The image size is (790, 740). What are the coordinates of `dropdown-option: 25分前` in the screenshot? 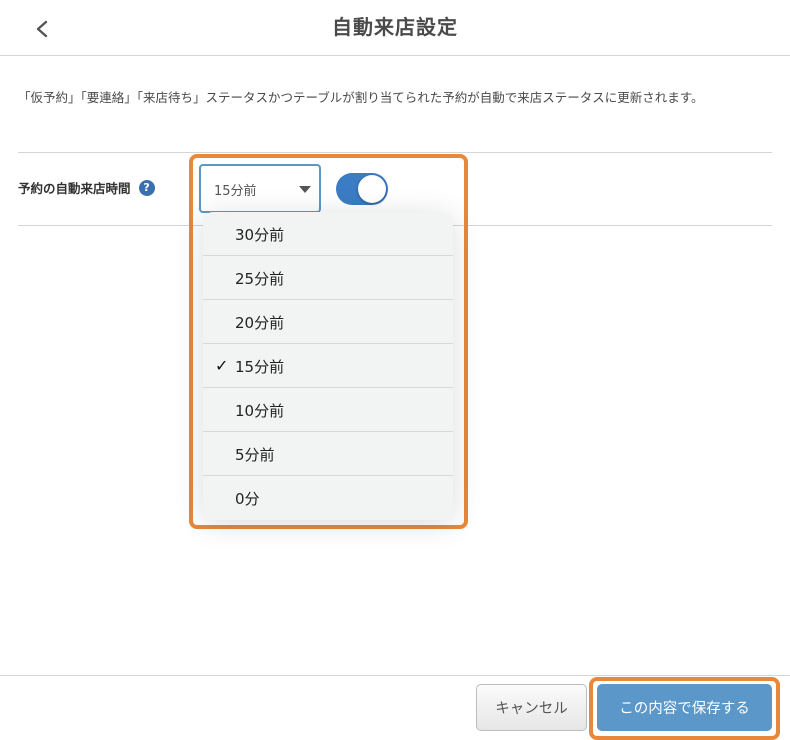 It's located at (328, 278).